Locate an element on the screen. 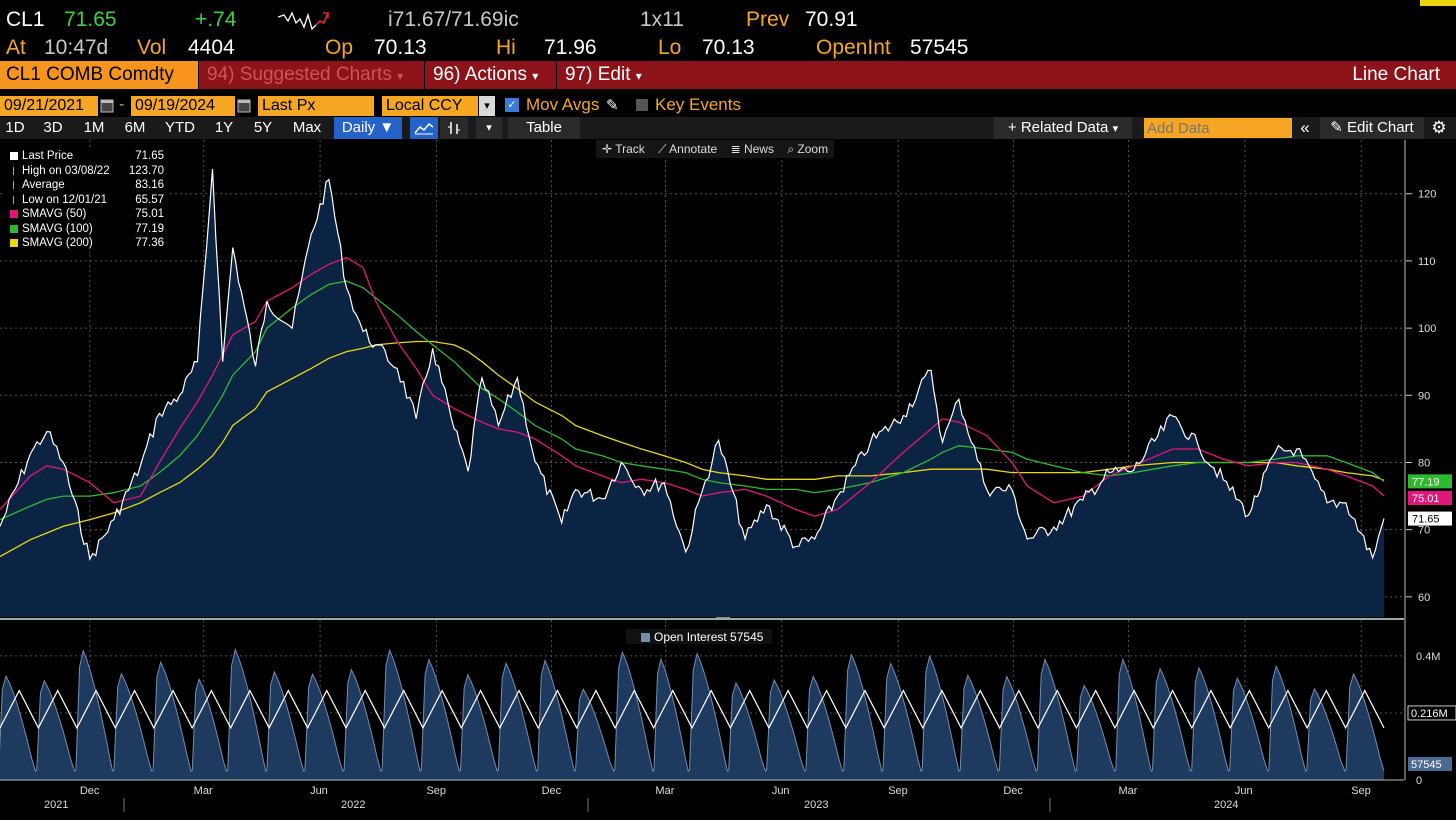  y-tick-label: 80 is located at coordinates (1424, 463).